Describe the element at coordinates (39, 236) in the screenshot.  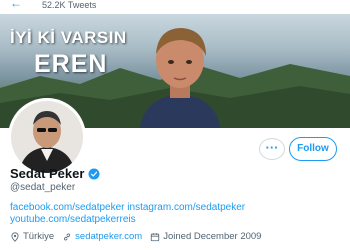
I see `location-text: Türkiye` at that location.